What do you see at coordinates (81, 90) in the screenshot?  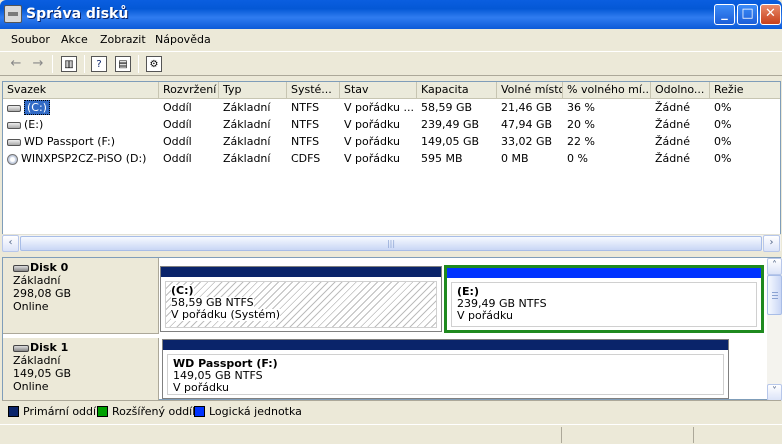 I see `col-svazek: Svazek` at bounding box center [81, 90].